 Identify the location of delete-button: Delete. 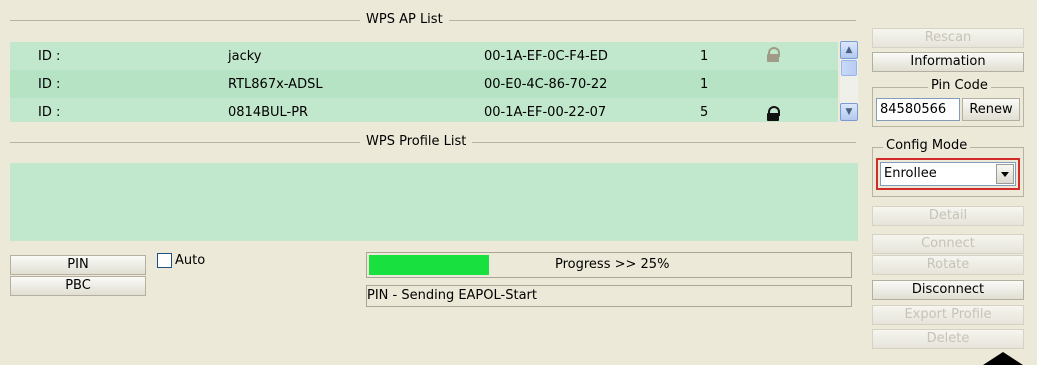
(948, 339).